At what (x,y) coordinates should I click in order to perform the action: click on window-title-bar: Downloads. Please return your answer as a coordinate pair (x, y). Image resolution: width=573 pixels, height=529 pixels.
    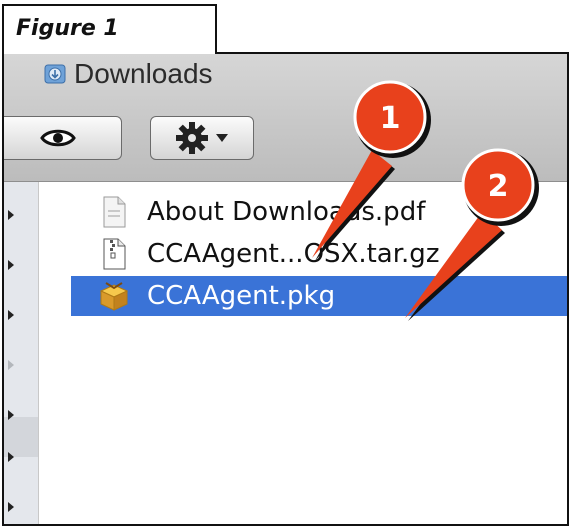
    Looking at the image, I should click on (128, 74).